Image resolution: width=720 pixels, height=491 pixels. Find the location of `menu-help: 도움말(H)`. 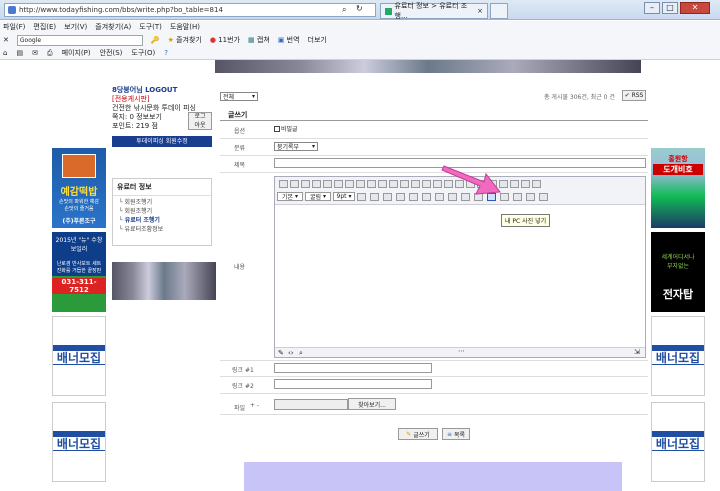

menu-help: 도움말(H) is located at coordinates (185, 27).